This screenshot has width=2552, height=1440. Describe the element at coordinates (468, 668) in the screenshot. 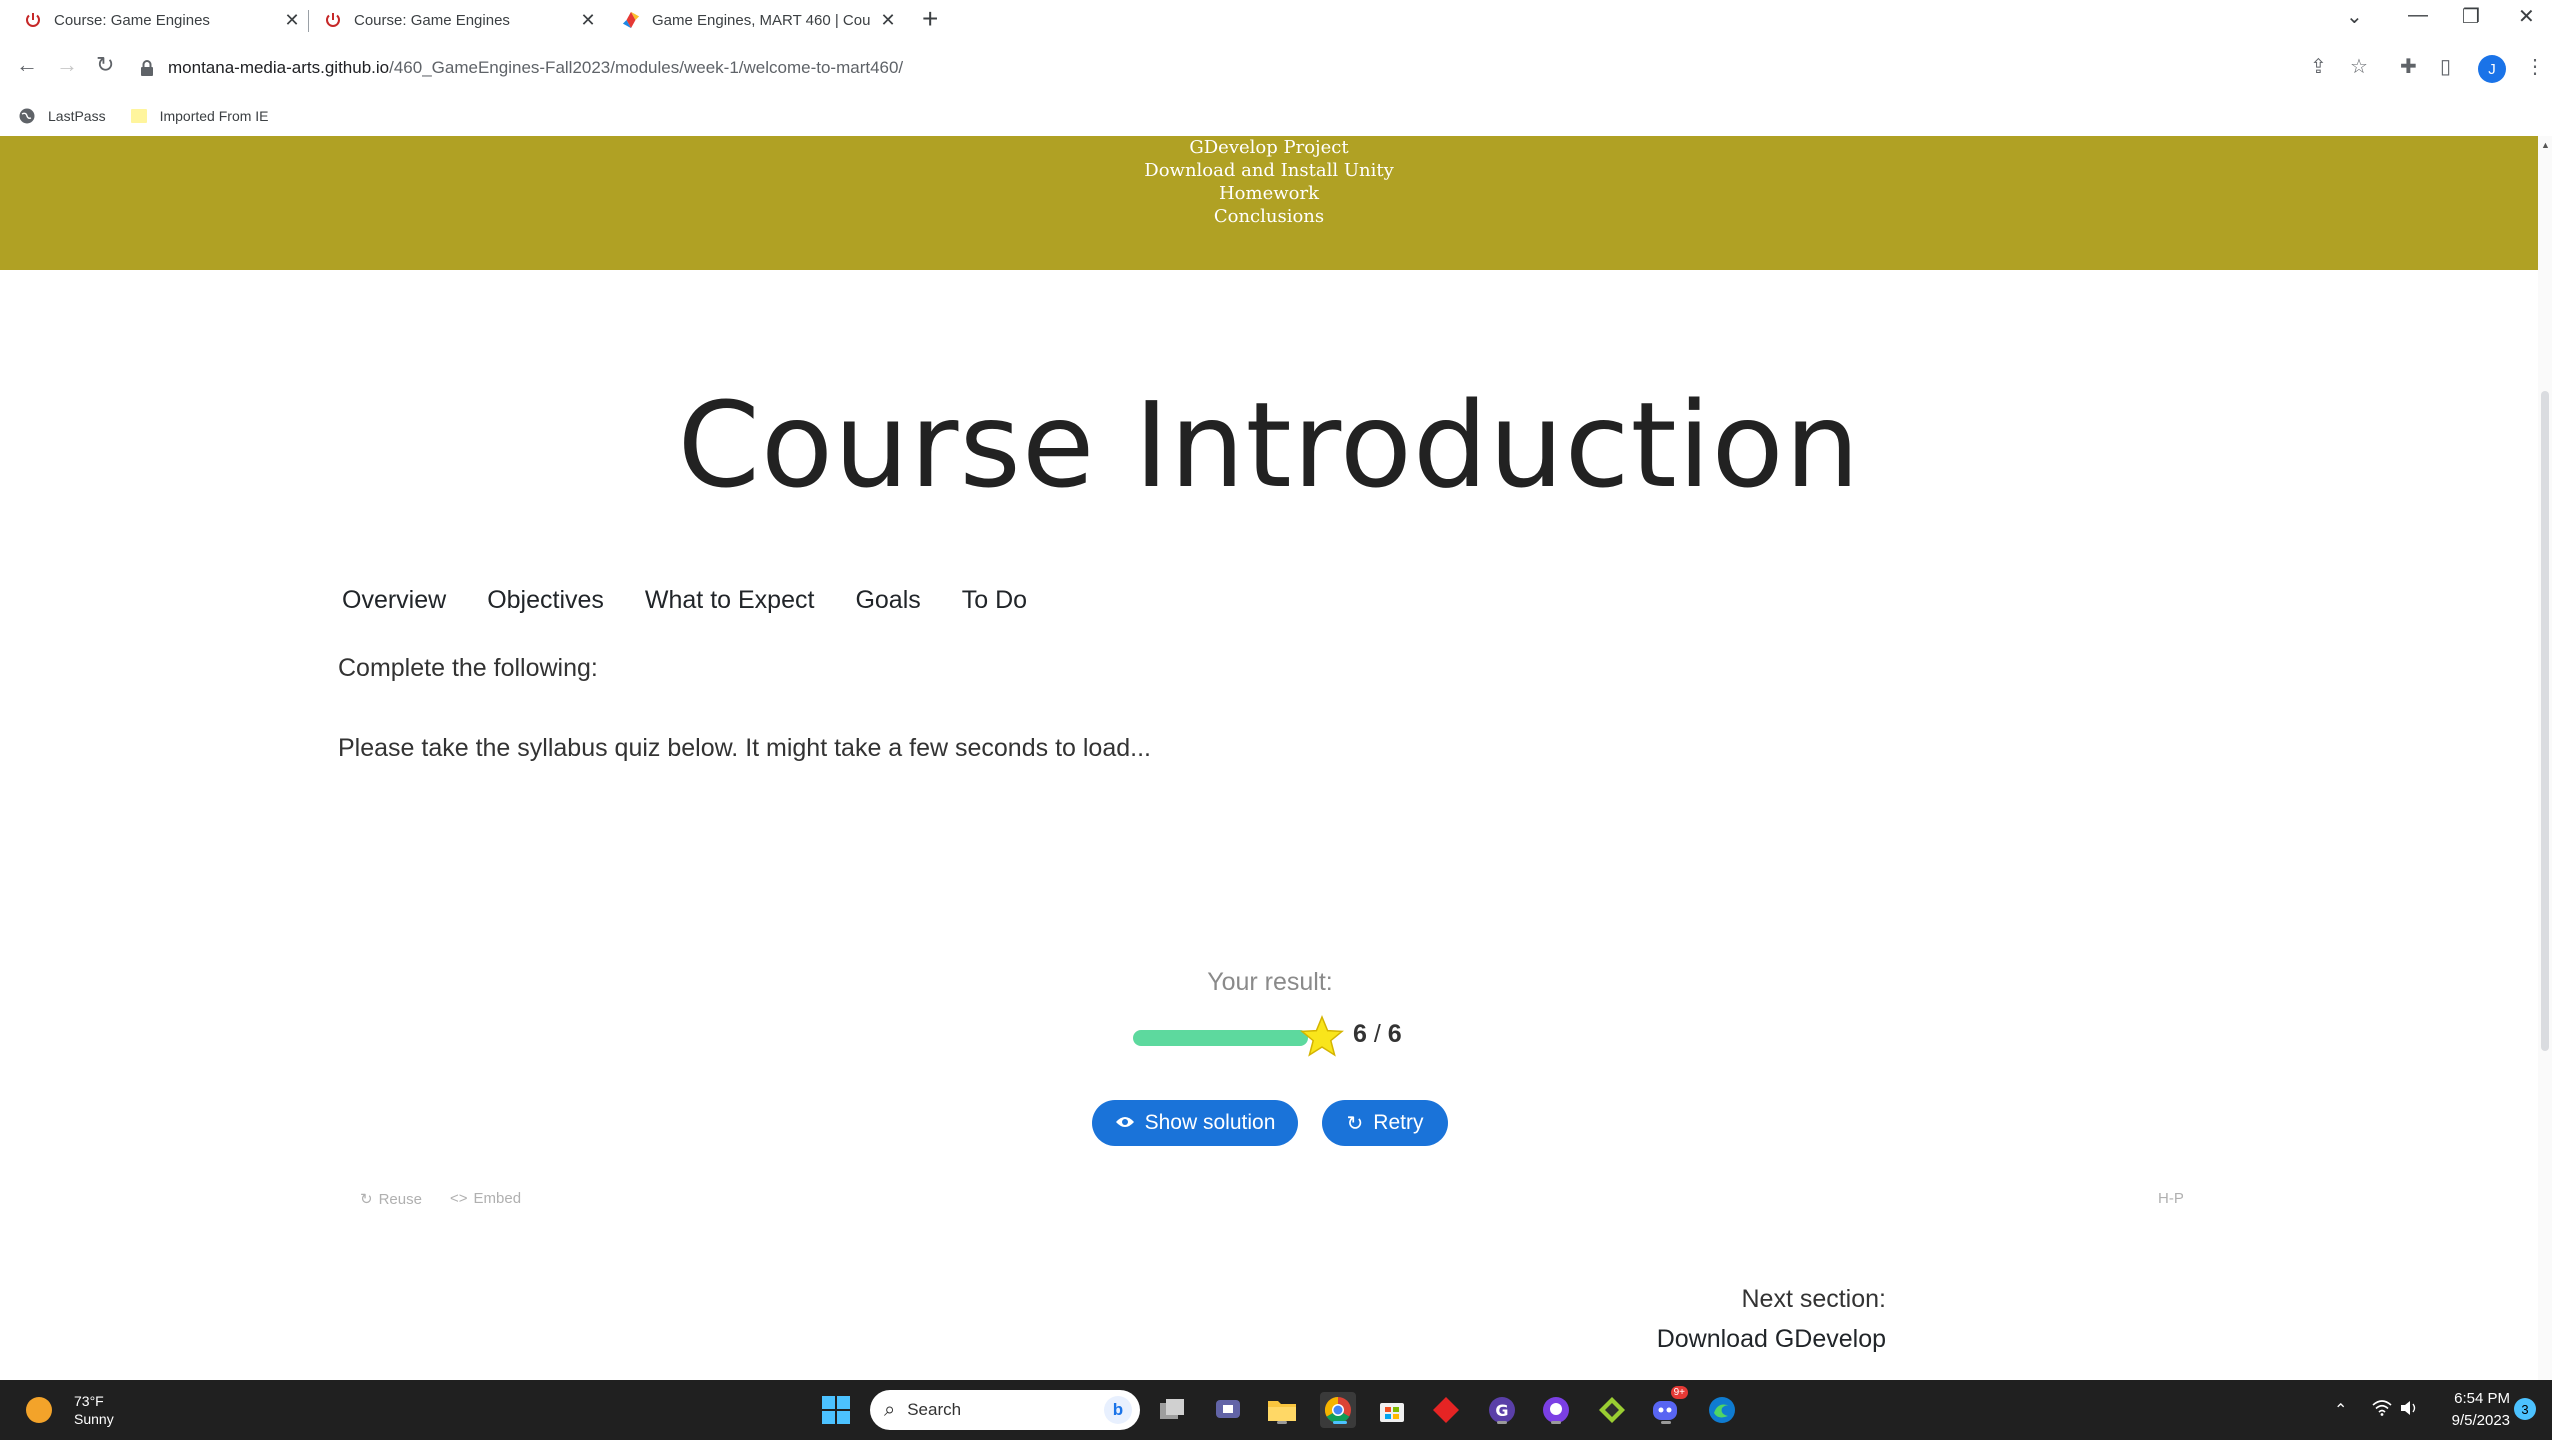

I see `instruction-text: Complete the following:` at that location.